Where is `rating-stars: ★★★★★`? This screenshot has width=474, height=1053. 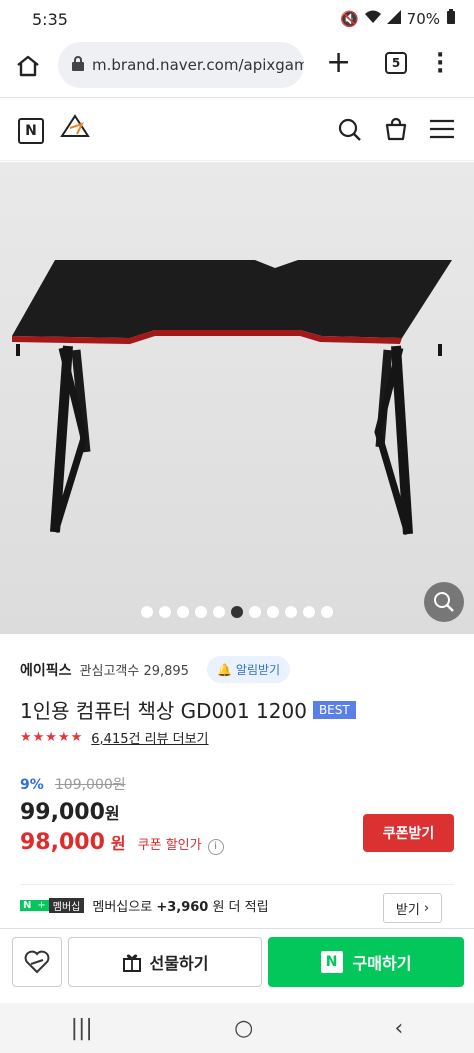 rating-stars: ★★★★★ is located at coordinates (52, 737).